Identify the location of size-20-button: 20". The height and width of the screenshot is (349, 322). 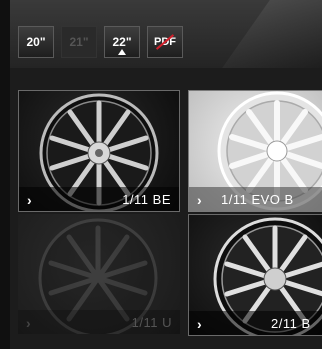
(36, 42).